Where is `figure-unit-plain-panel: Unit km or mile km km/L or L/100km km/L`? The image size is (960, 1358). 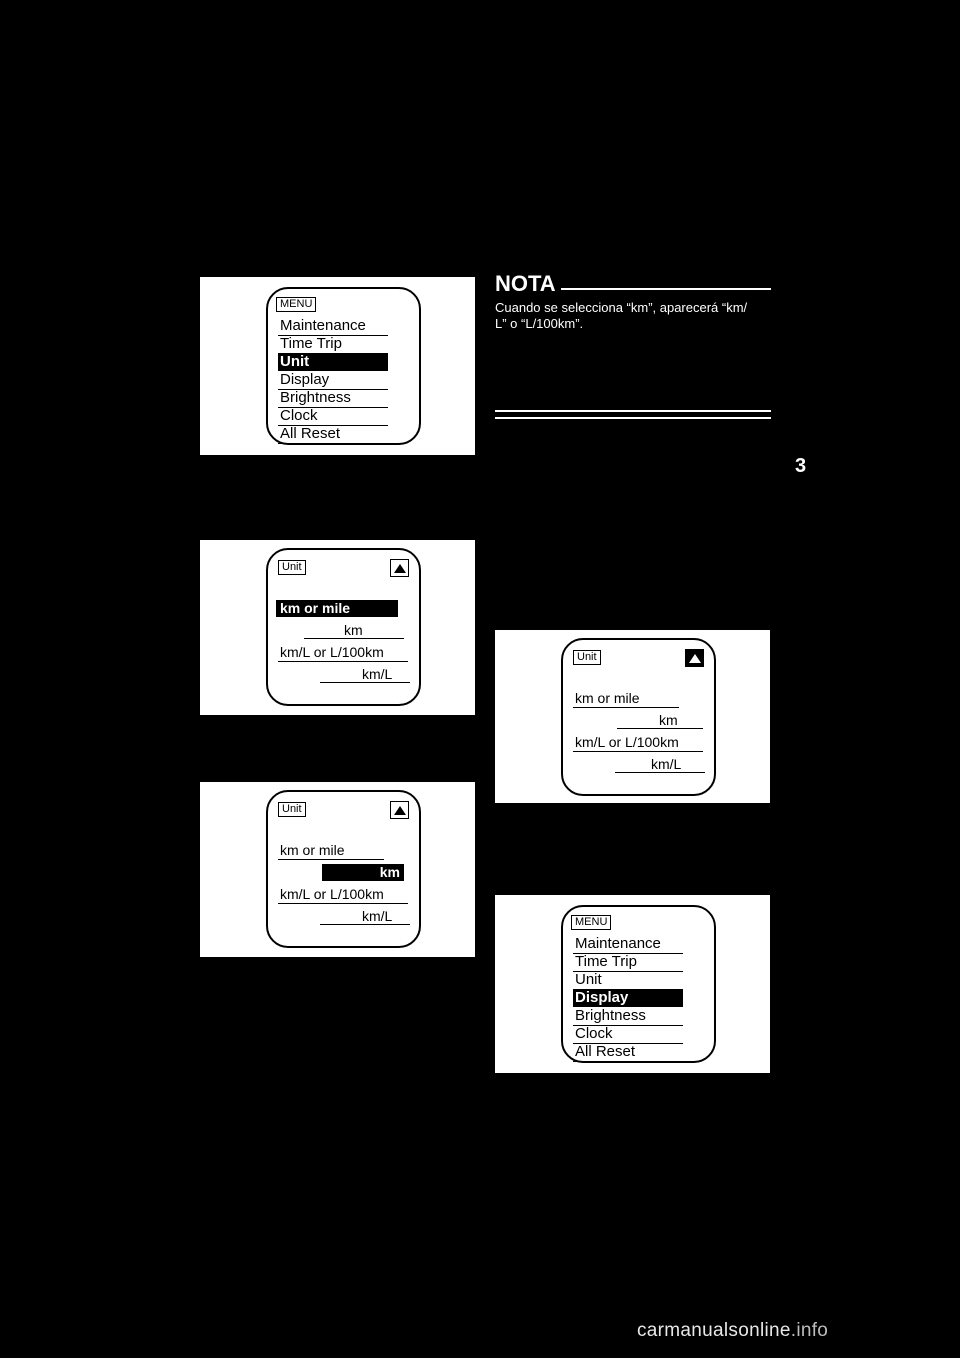 figure-unit-plain-panel: Unit km or mile km km/L or L/100km km/L is located at coordinates (632, 716).